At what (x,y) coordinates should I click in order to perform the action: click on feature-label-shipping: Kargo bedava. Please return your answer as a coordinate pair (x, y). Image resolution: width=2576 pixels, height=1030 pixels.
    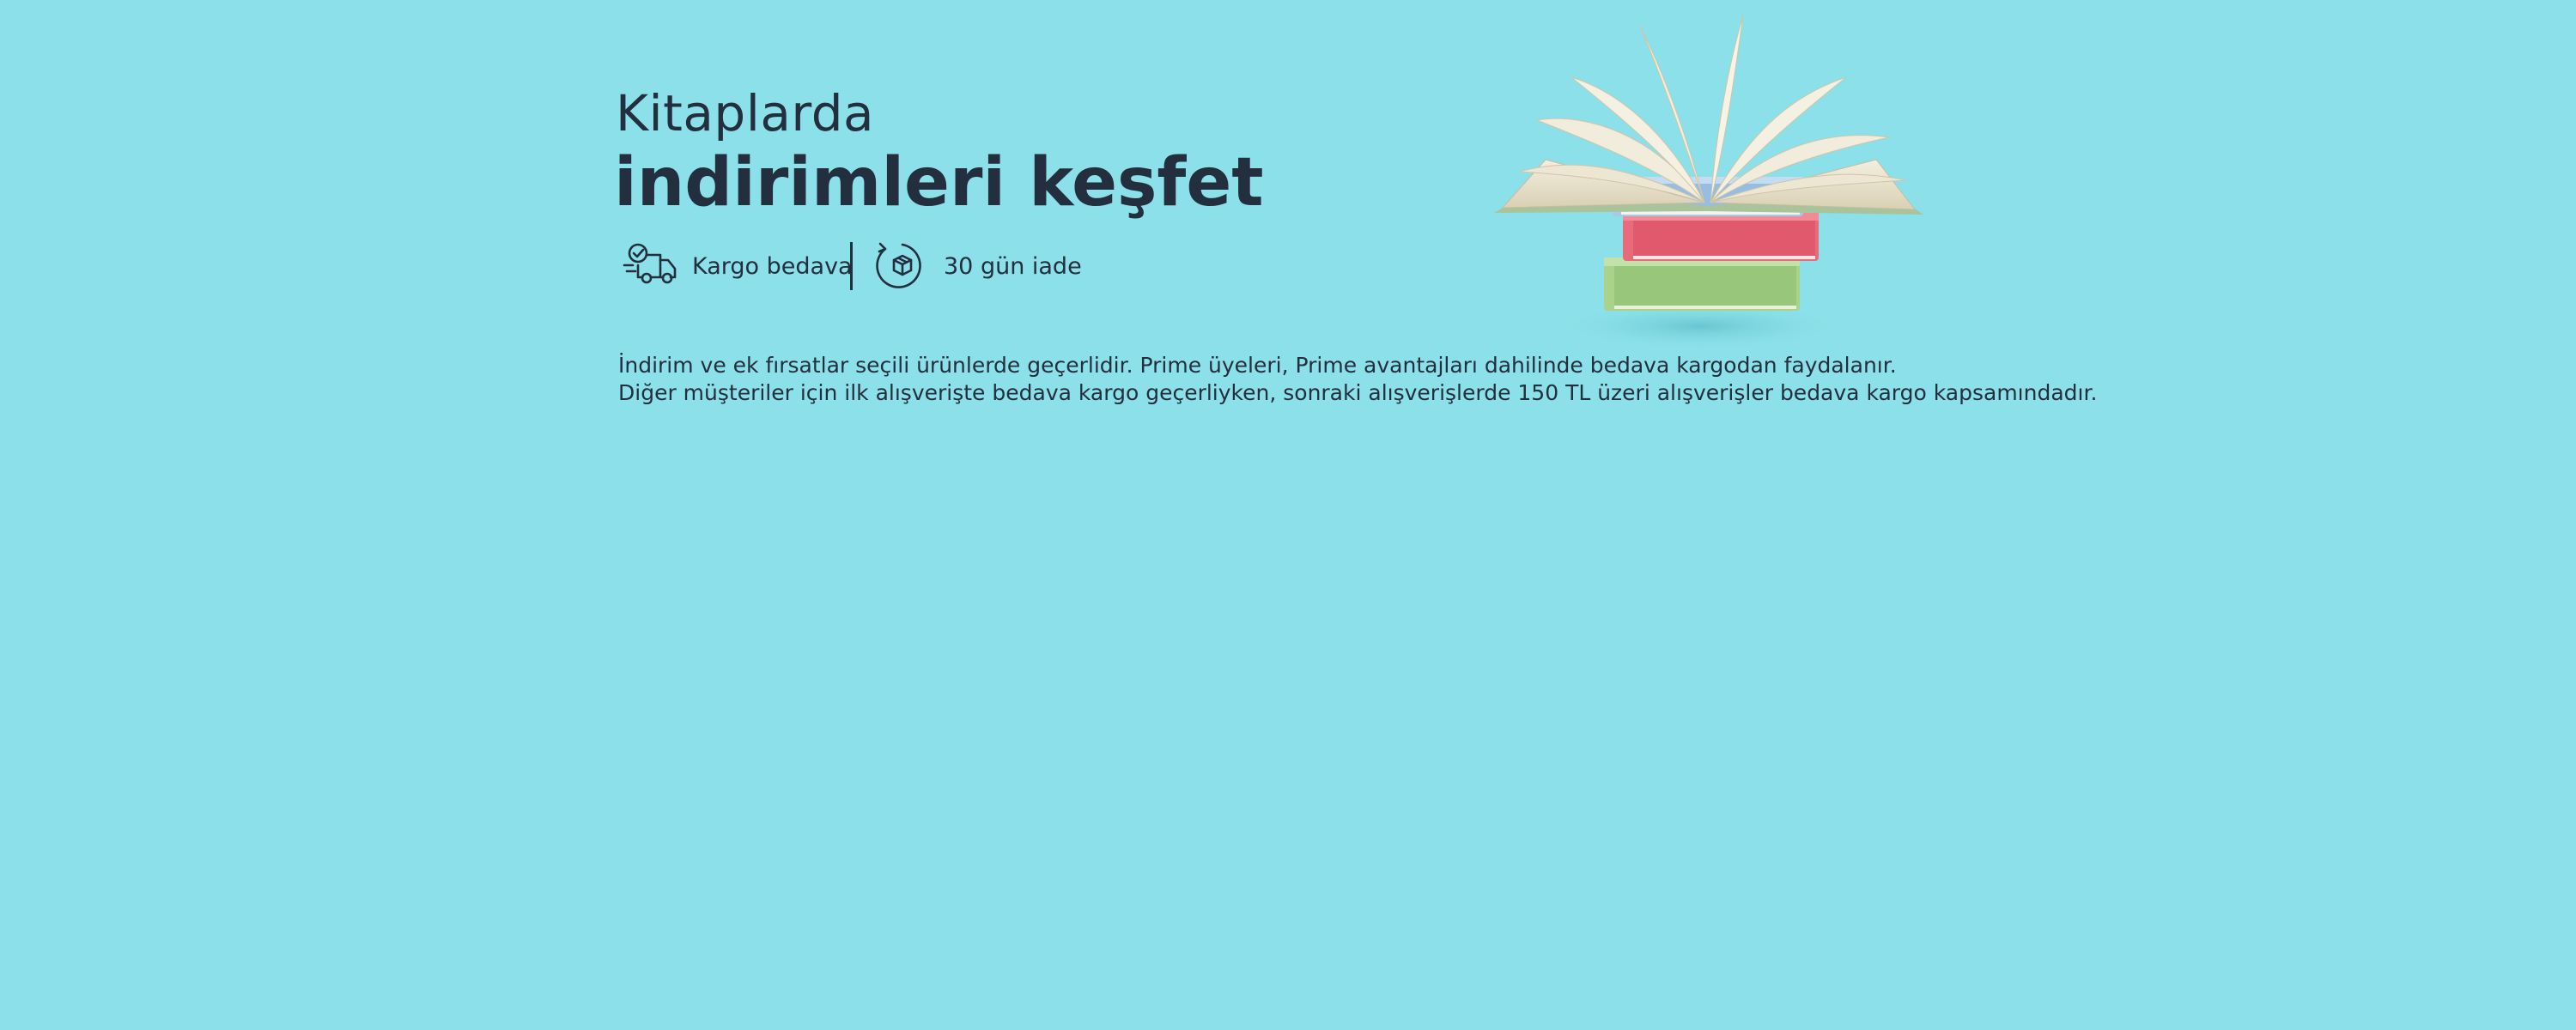
    Looking at the image, I should click on (772, 266).